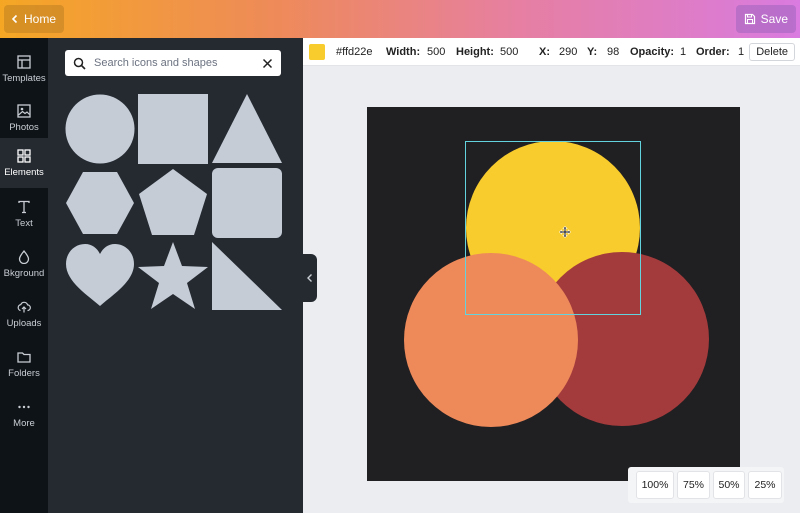 This screenshot has width=800, height=513. I want to click on height-value: 500, so click(509, 52).